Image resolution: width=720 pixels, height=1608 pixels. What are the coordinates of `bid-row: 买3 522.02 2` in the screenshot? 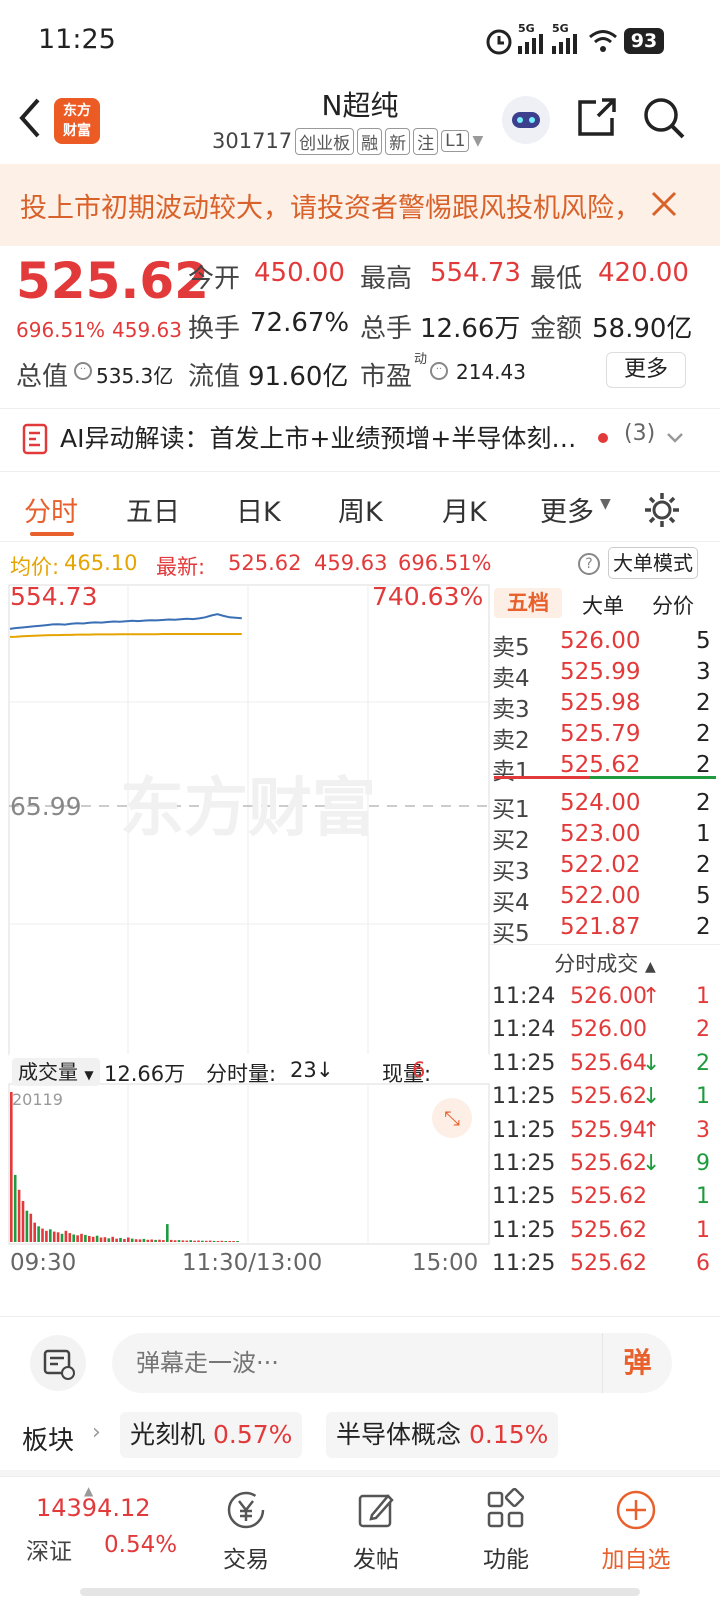 It's located at (605, 868).